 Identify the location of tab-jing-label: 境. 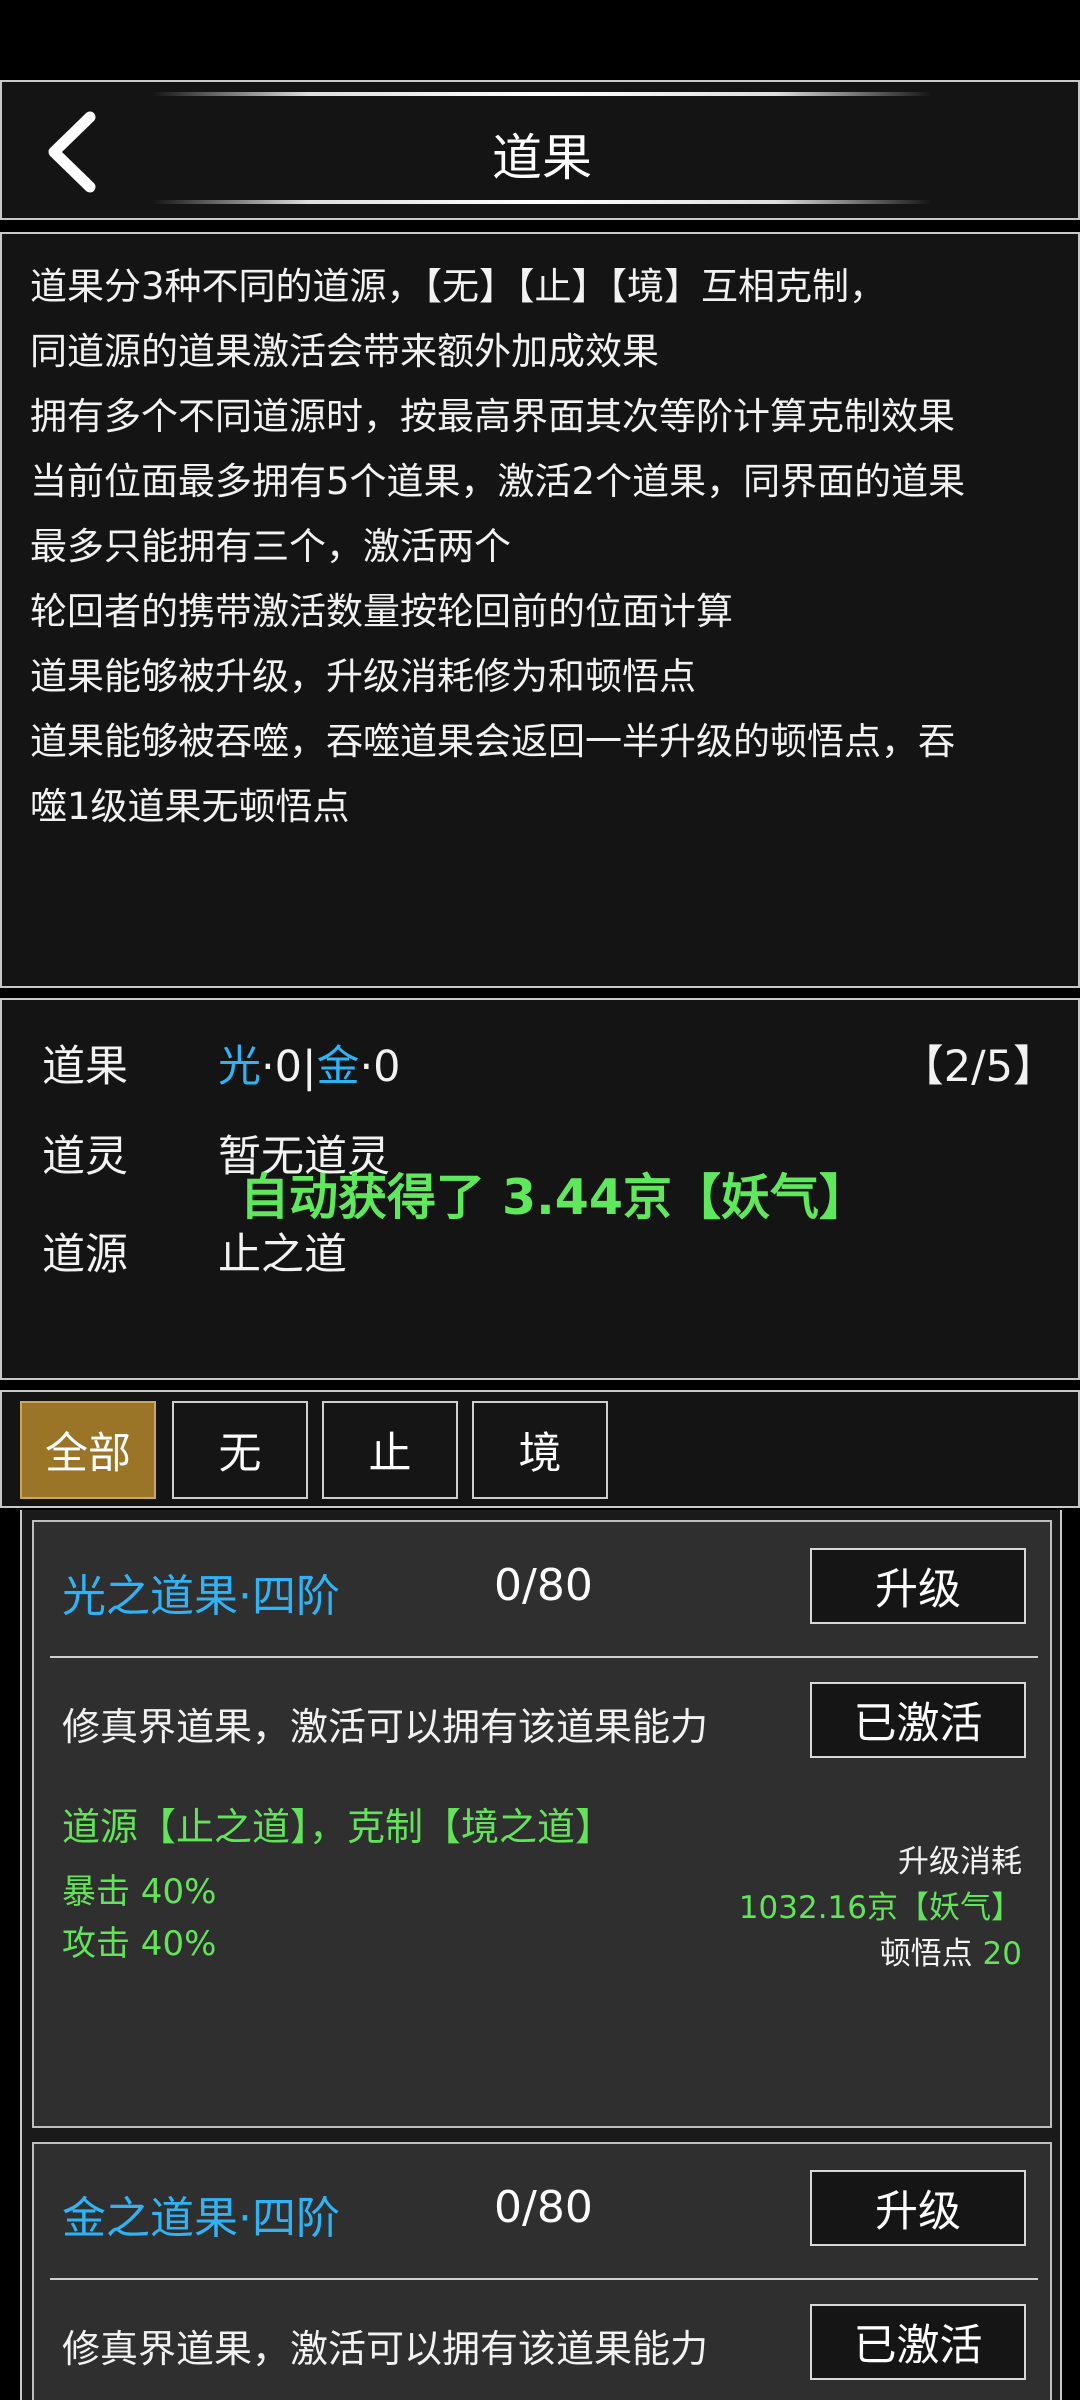
(540, 1454).